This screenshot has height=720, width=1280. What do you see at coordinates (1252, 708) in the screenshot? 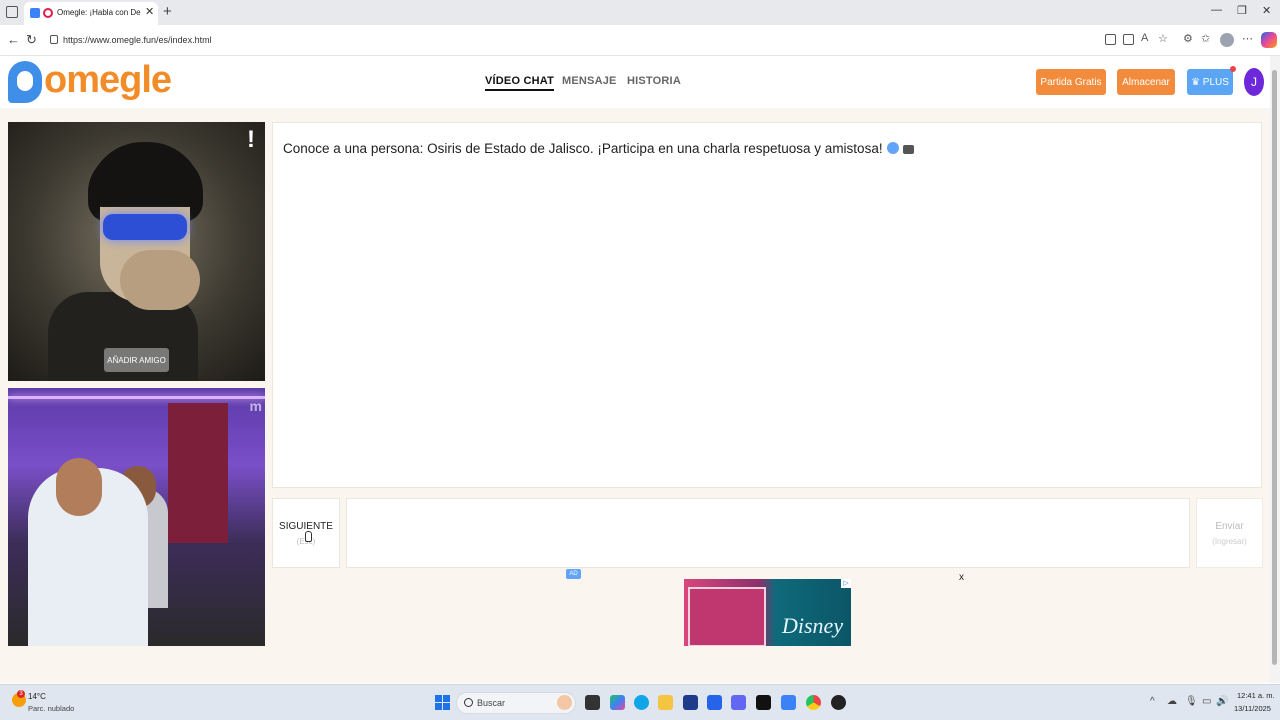
I see `clock-date: 13/11/2025` at bounding box center [1252, 708].